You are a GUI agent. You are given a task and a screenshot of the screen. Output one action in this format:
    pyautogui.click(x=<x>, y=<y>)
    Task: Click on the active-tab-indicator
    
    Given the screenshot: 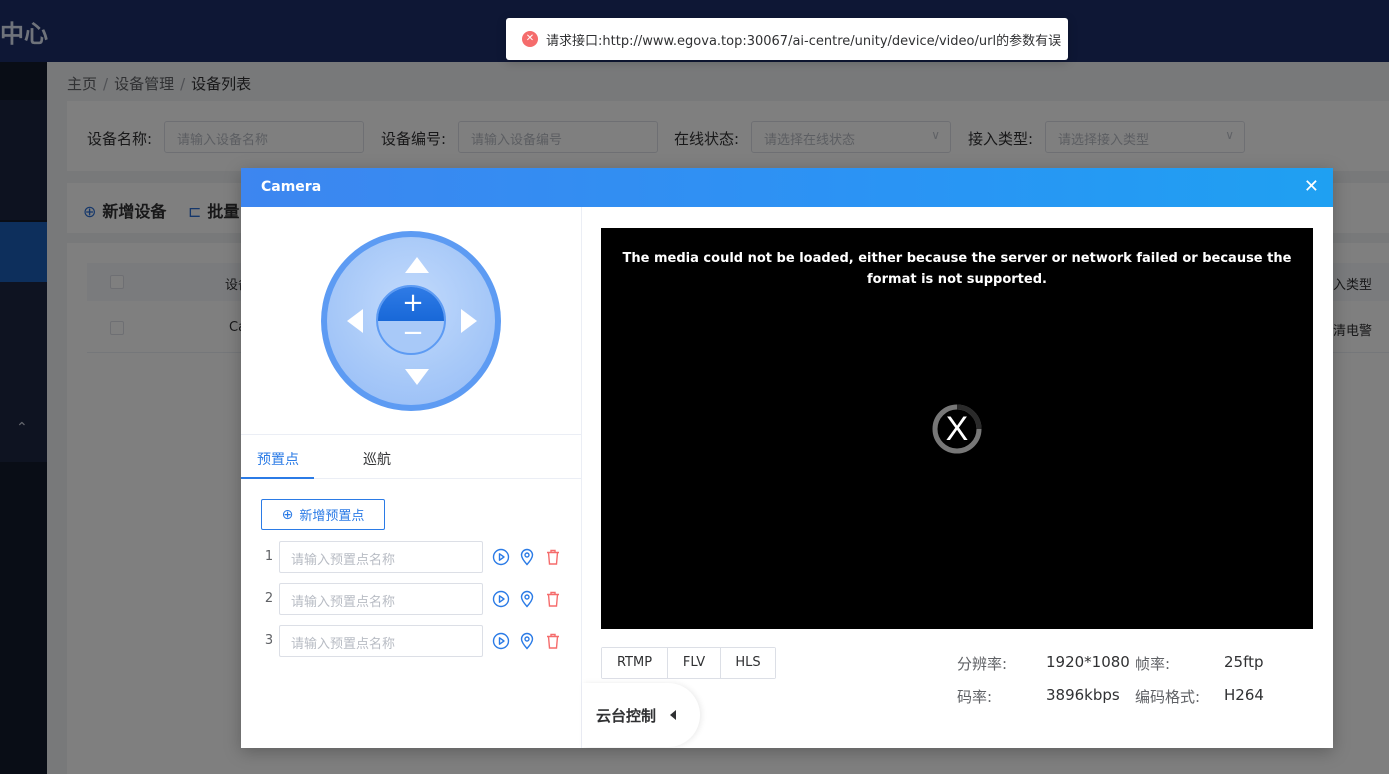 What is the action you would take?
    pyautogui.click(x=277, y=478)
    